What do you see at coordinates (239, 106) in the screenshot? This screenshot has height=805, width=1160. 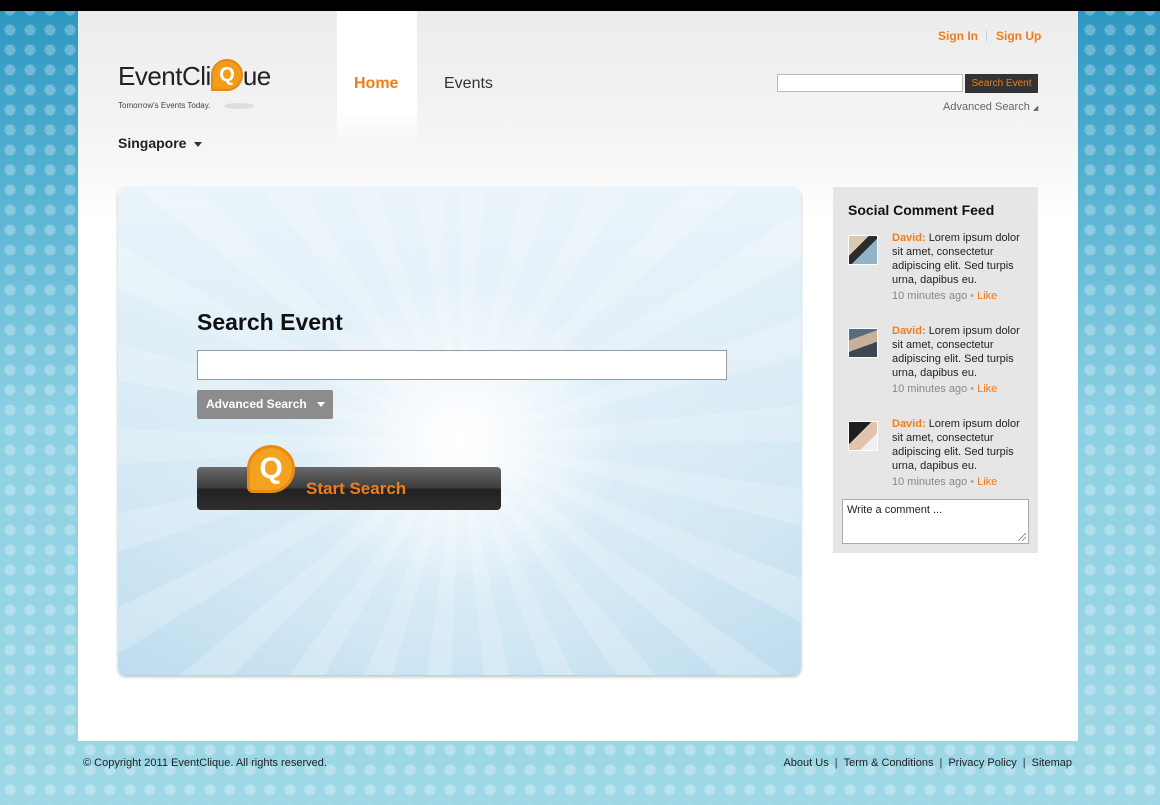 I see `logo-shadow` at bounding box center [239, 106].